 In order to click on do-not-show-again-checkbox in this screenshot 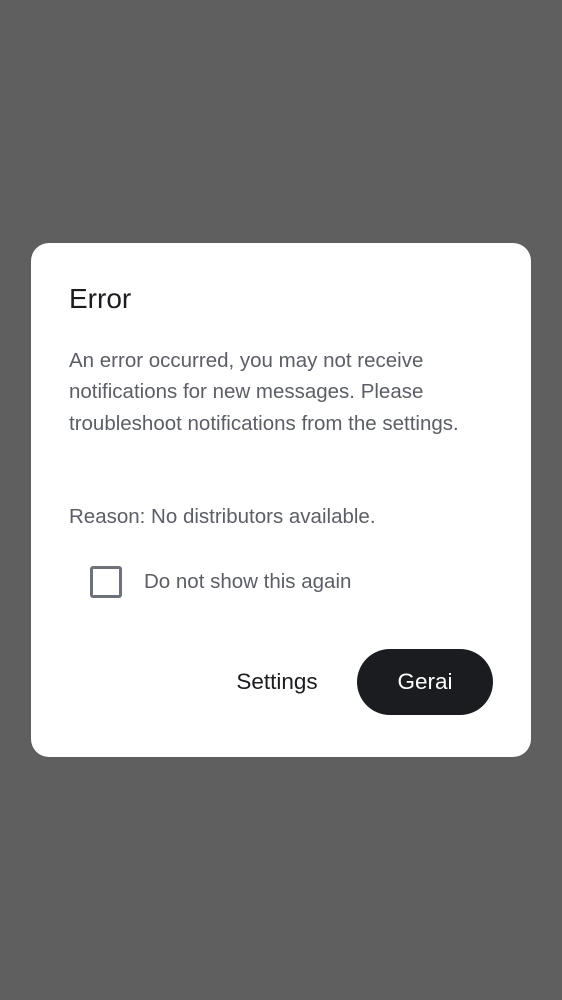, I will do `click(106, 582)`.